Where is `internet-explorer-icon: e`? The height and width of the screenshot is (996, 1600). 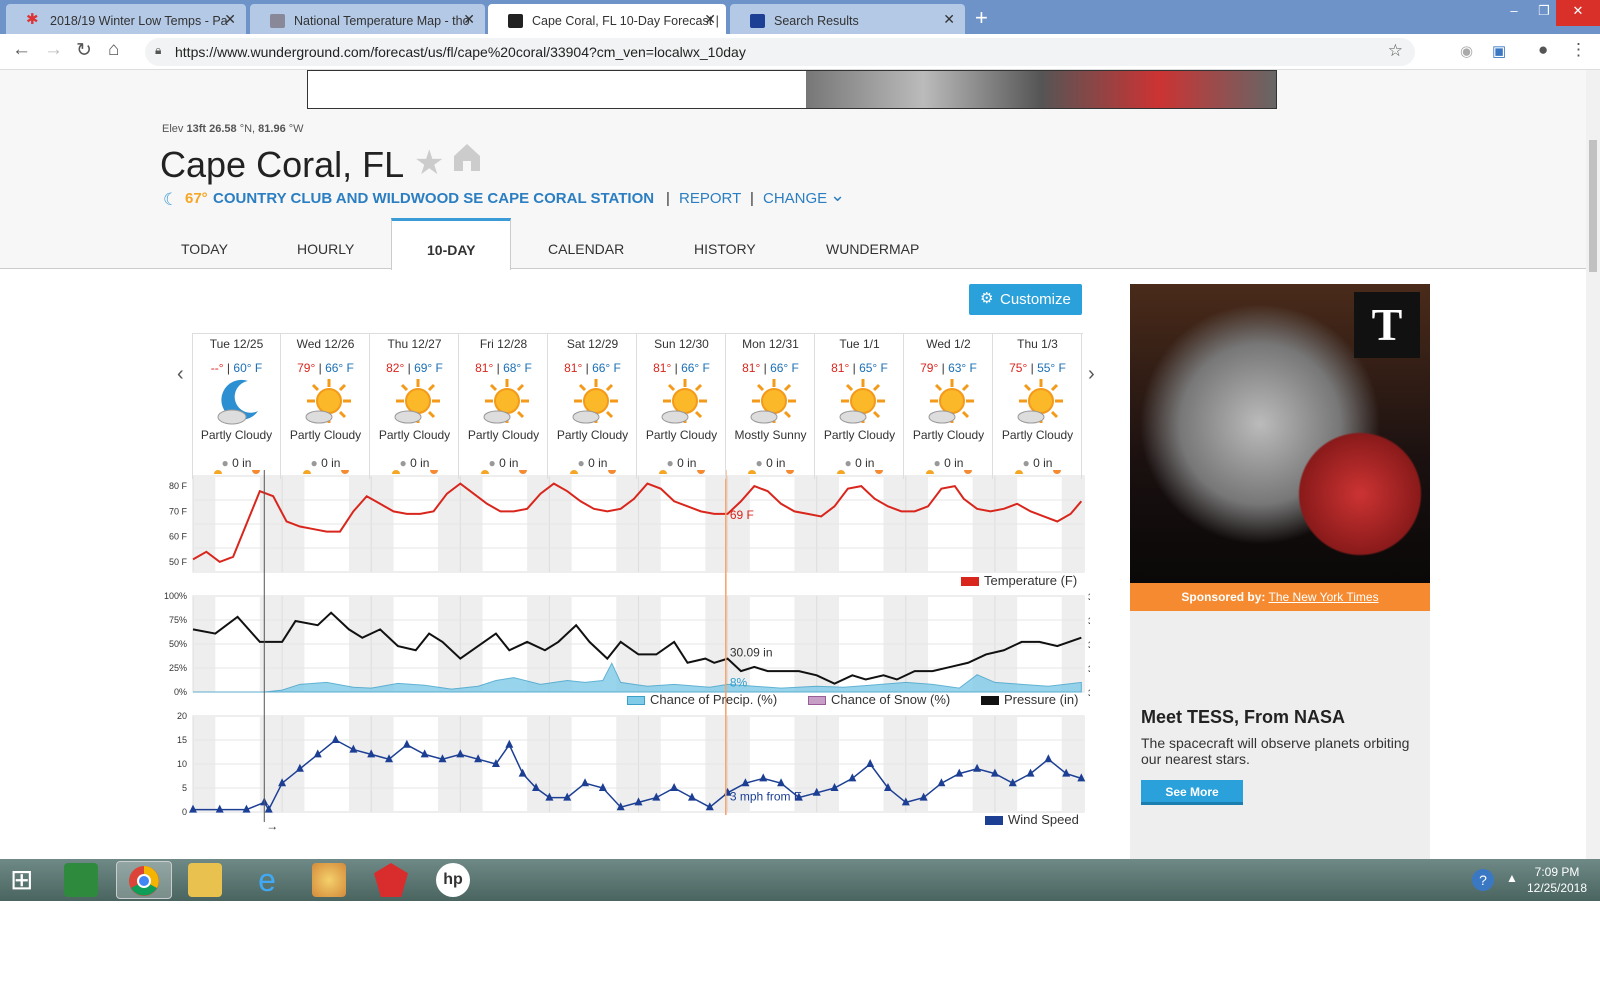
internet-explorer-icon: e is located at coordinates (267, 880).